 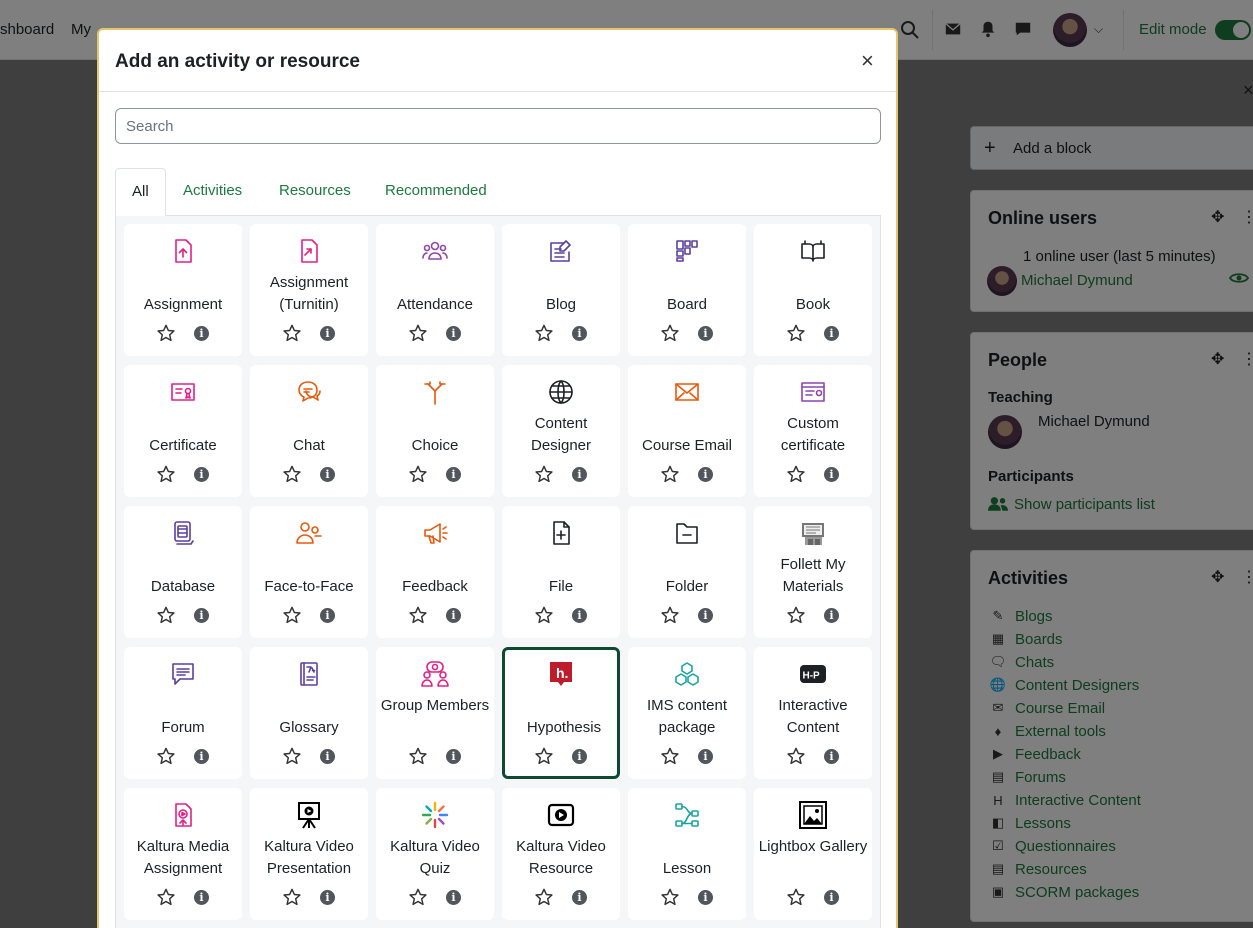 What do you see at coordinates (561, 572) in the screenshot?
I see `activity-card: File i` at bounding box center [561, 572].